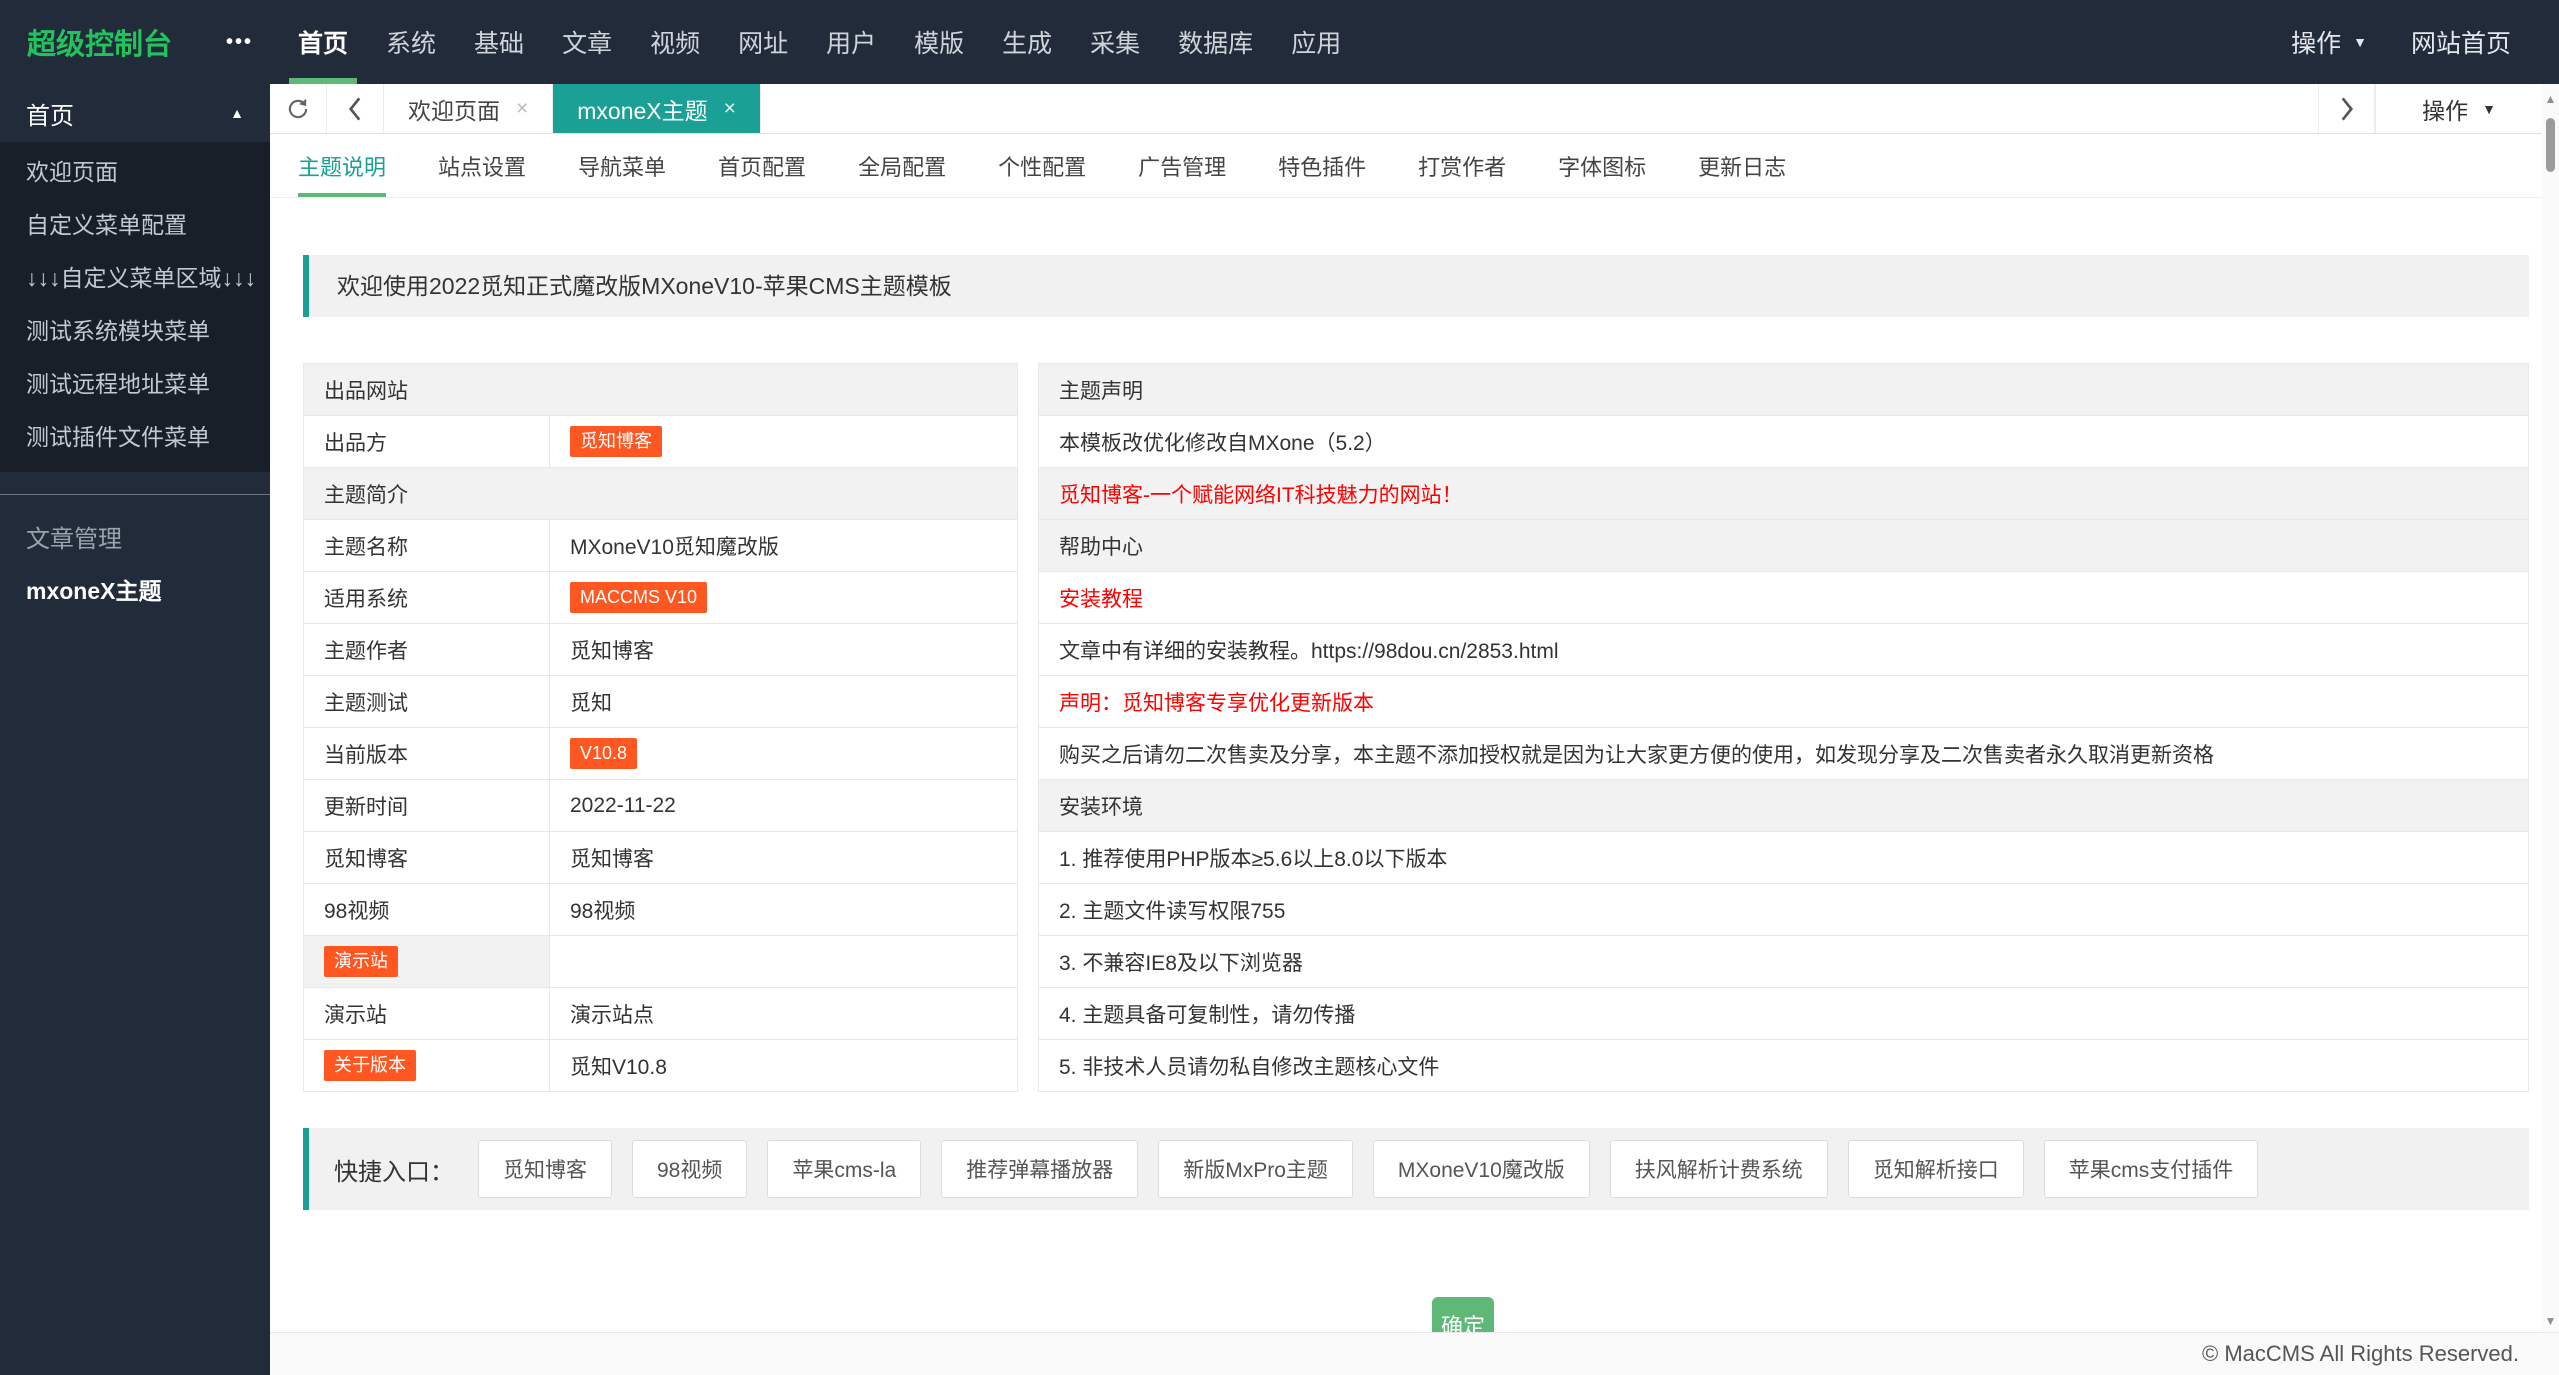  I want to click on table-row: 3. 不兼容IE8及以下浏览器, so click(1783, 961).